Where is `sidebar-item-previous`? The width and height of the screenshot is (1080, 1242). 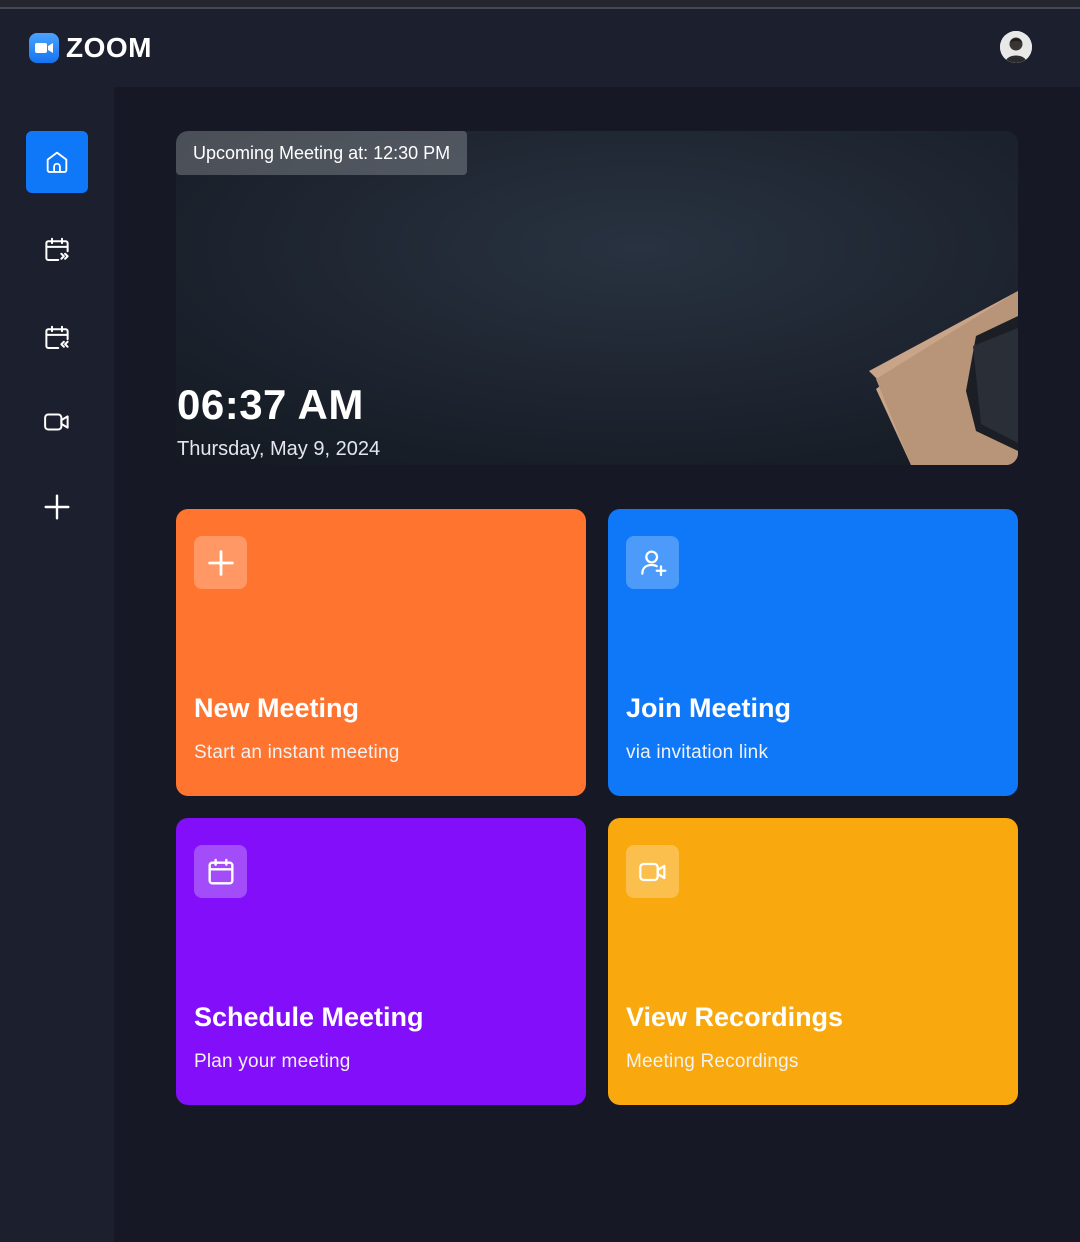
sidebar-item-previous is located at coordinates (57, 338).